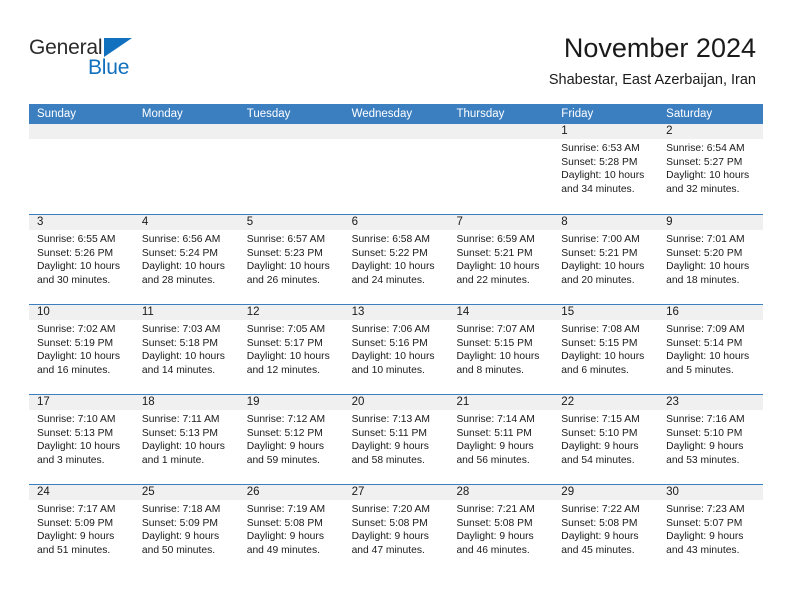 The width and height of the screenshot is (792, 612). What do you see at coordinates (390, 329) in the screenshot?
I see `day-detail-line: Sunrise: 7:06 AM` at bounding box center [390, 329].